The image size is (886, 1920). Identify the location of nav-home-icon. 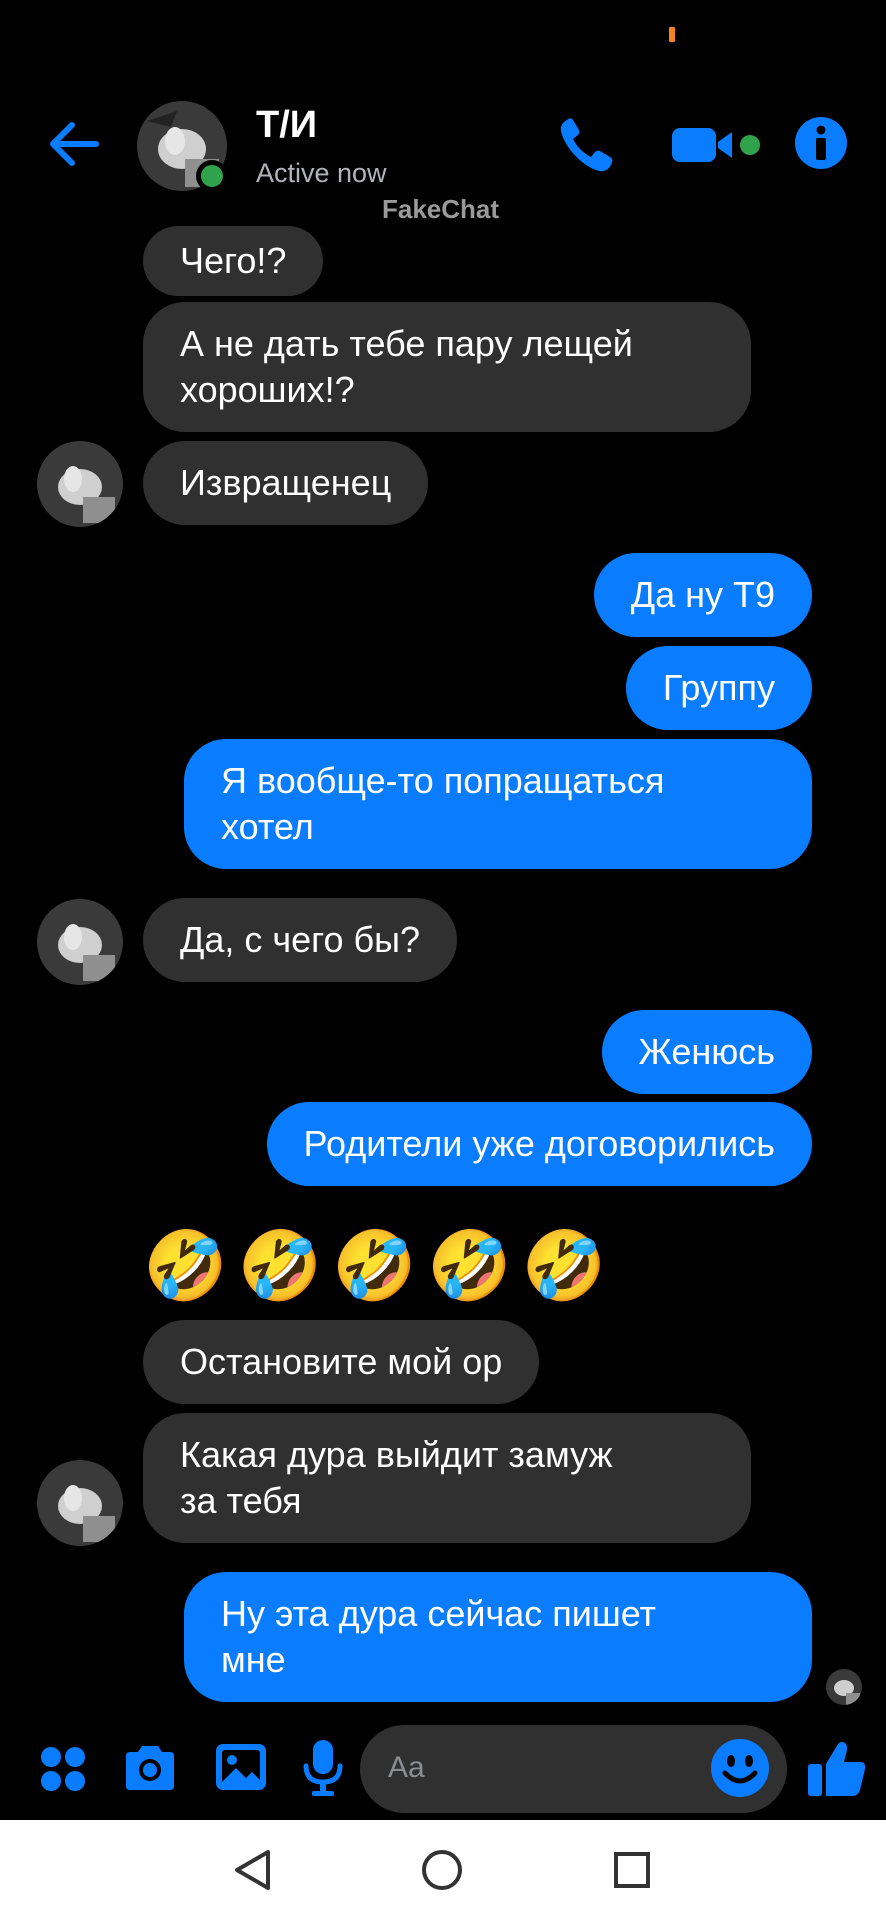
(442, 1870).